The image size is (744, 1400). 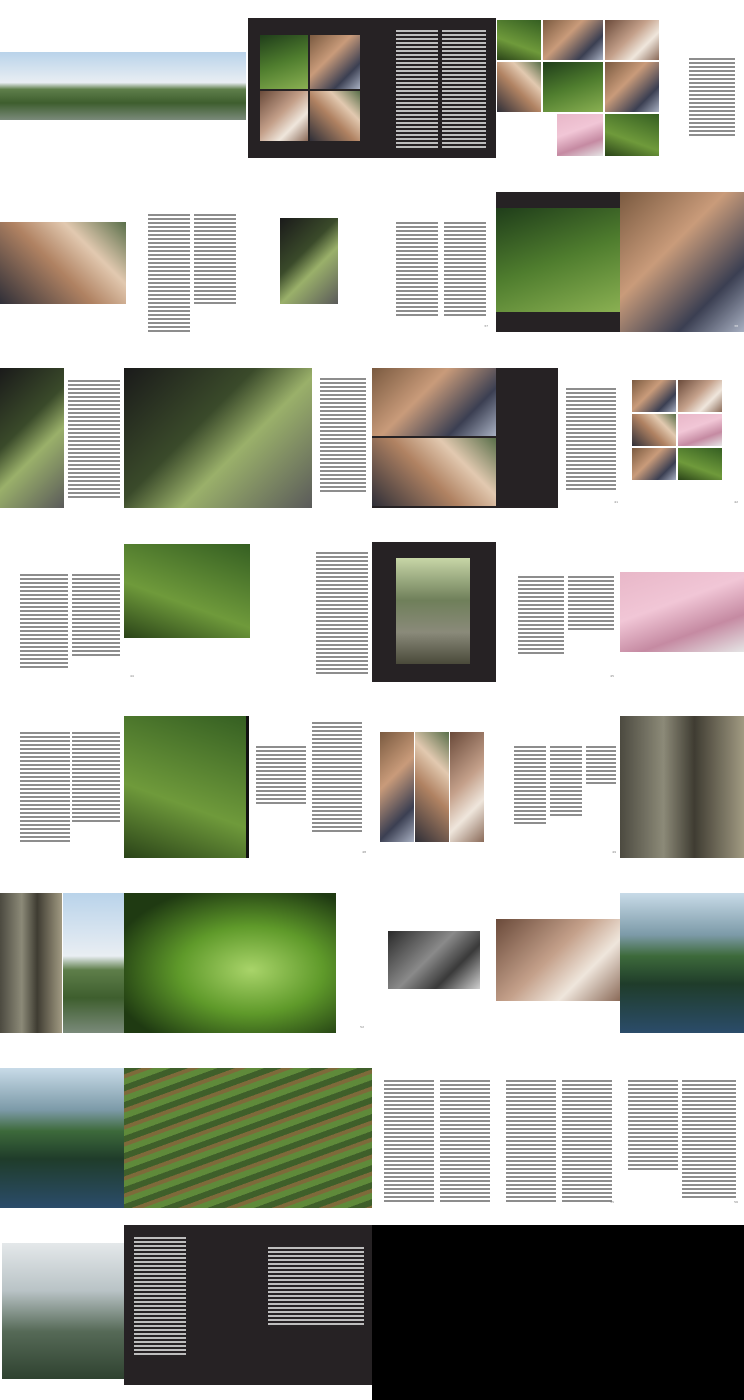 What do you see at coordinates (682, 787) in the screenshot?
I see `page-water-tank` at bounding box center [682, 787].